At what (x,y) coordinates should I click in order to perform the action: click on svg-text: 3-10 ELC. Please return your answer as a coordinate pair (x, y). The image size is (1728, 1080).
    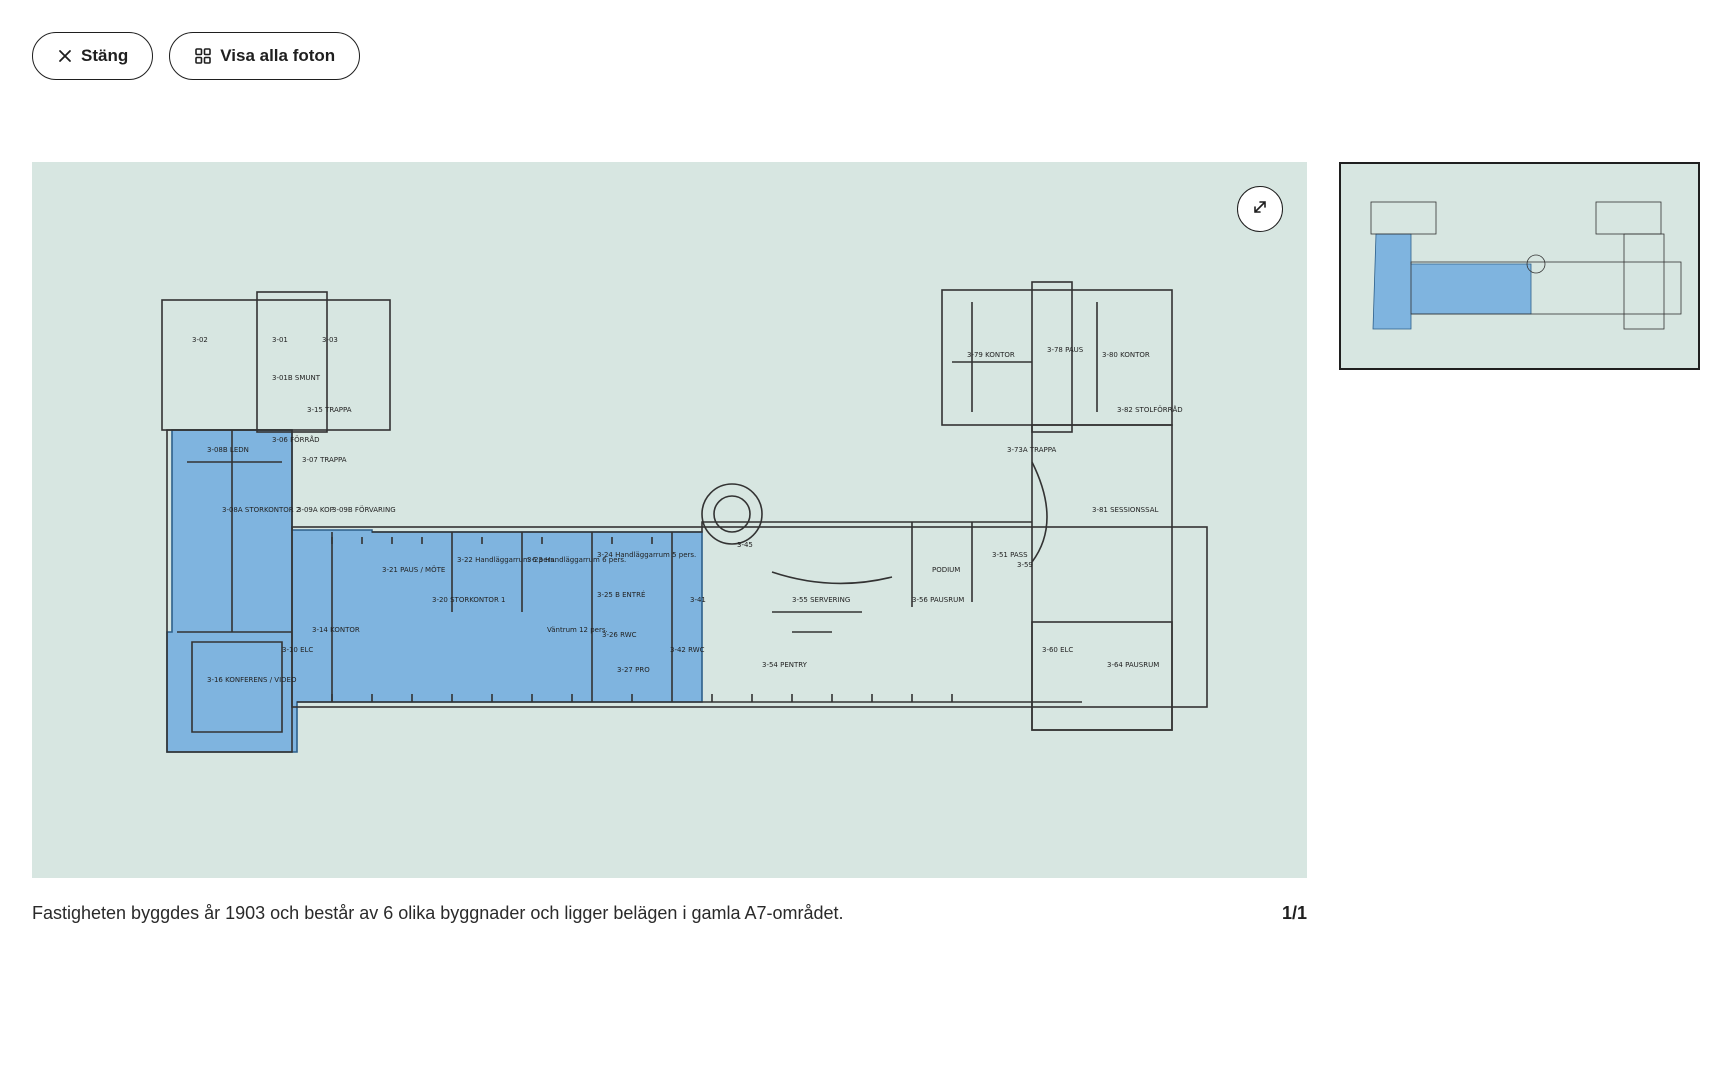
    Looking at the image, I should click on (297, 650).